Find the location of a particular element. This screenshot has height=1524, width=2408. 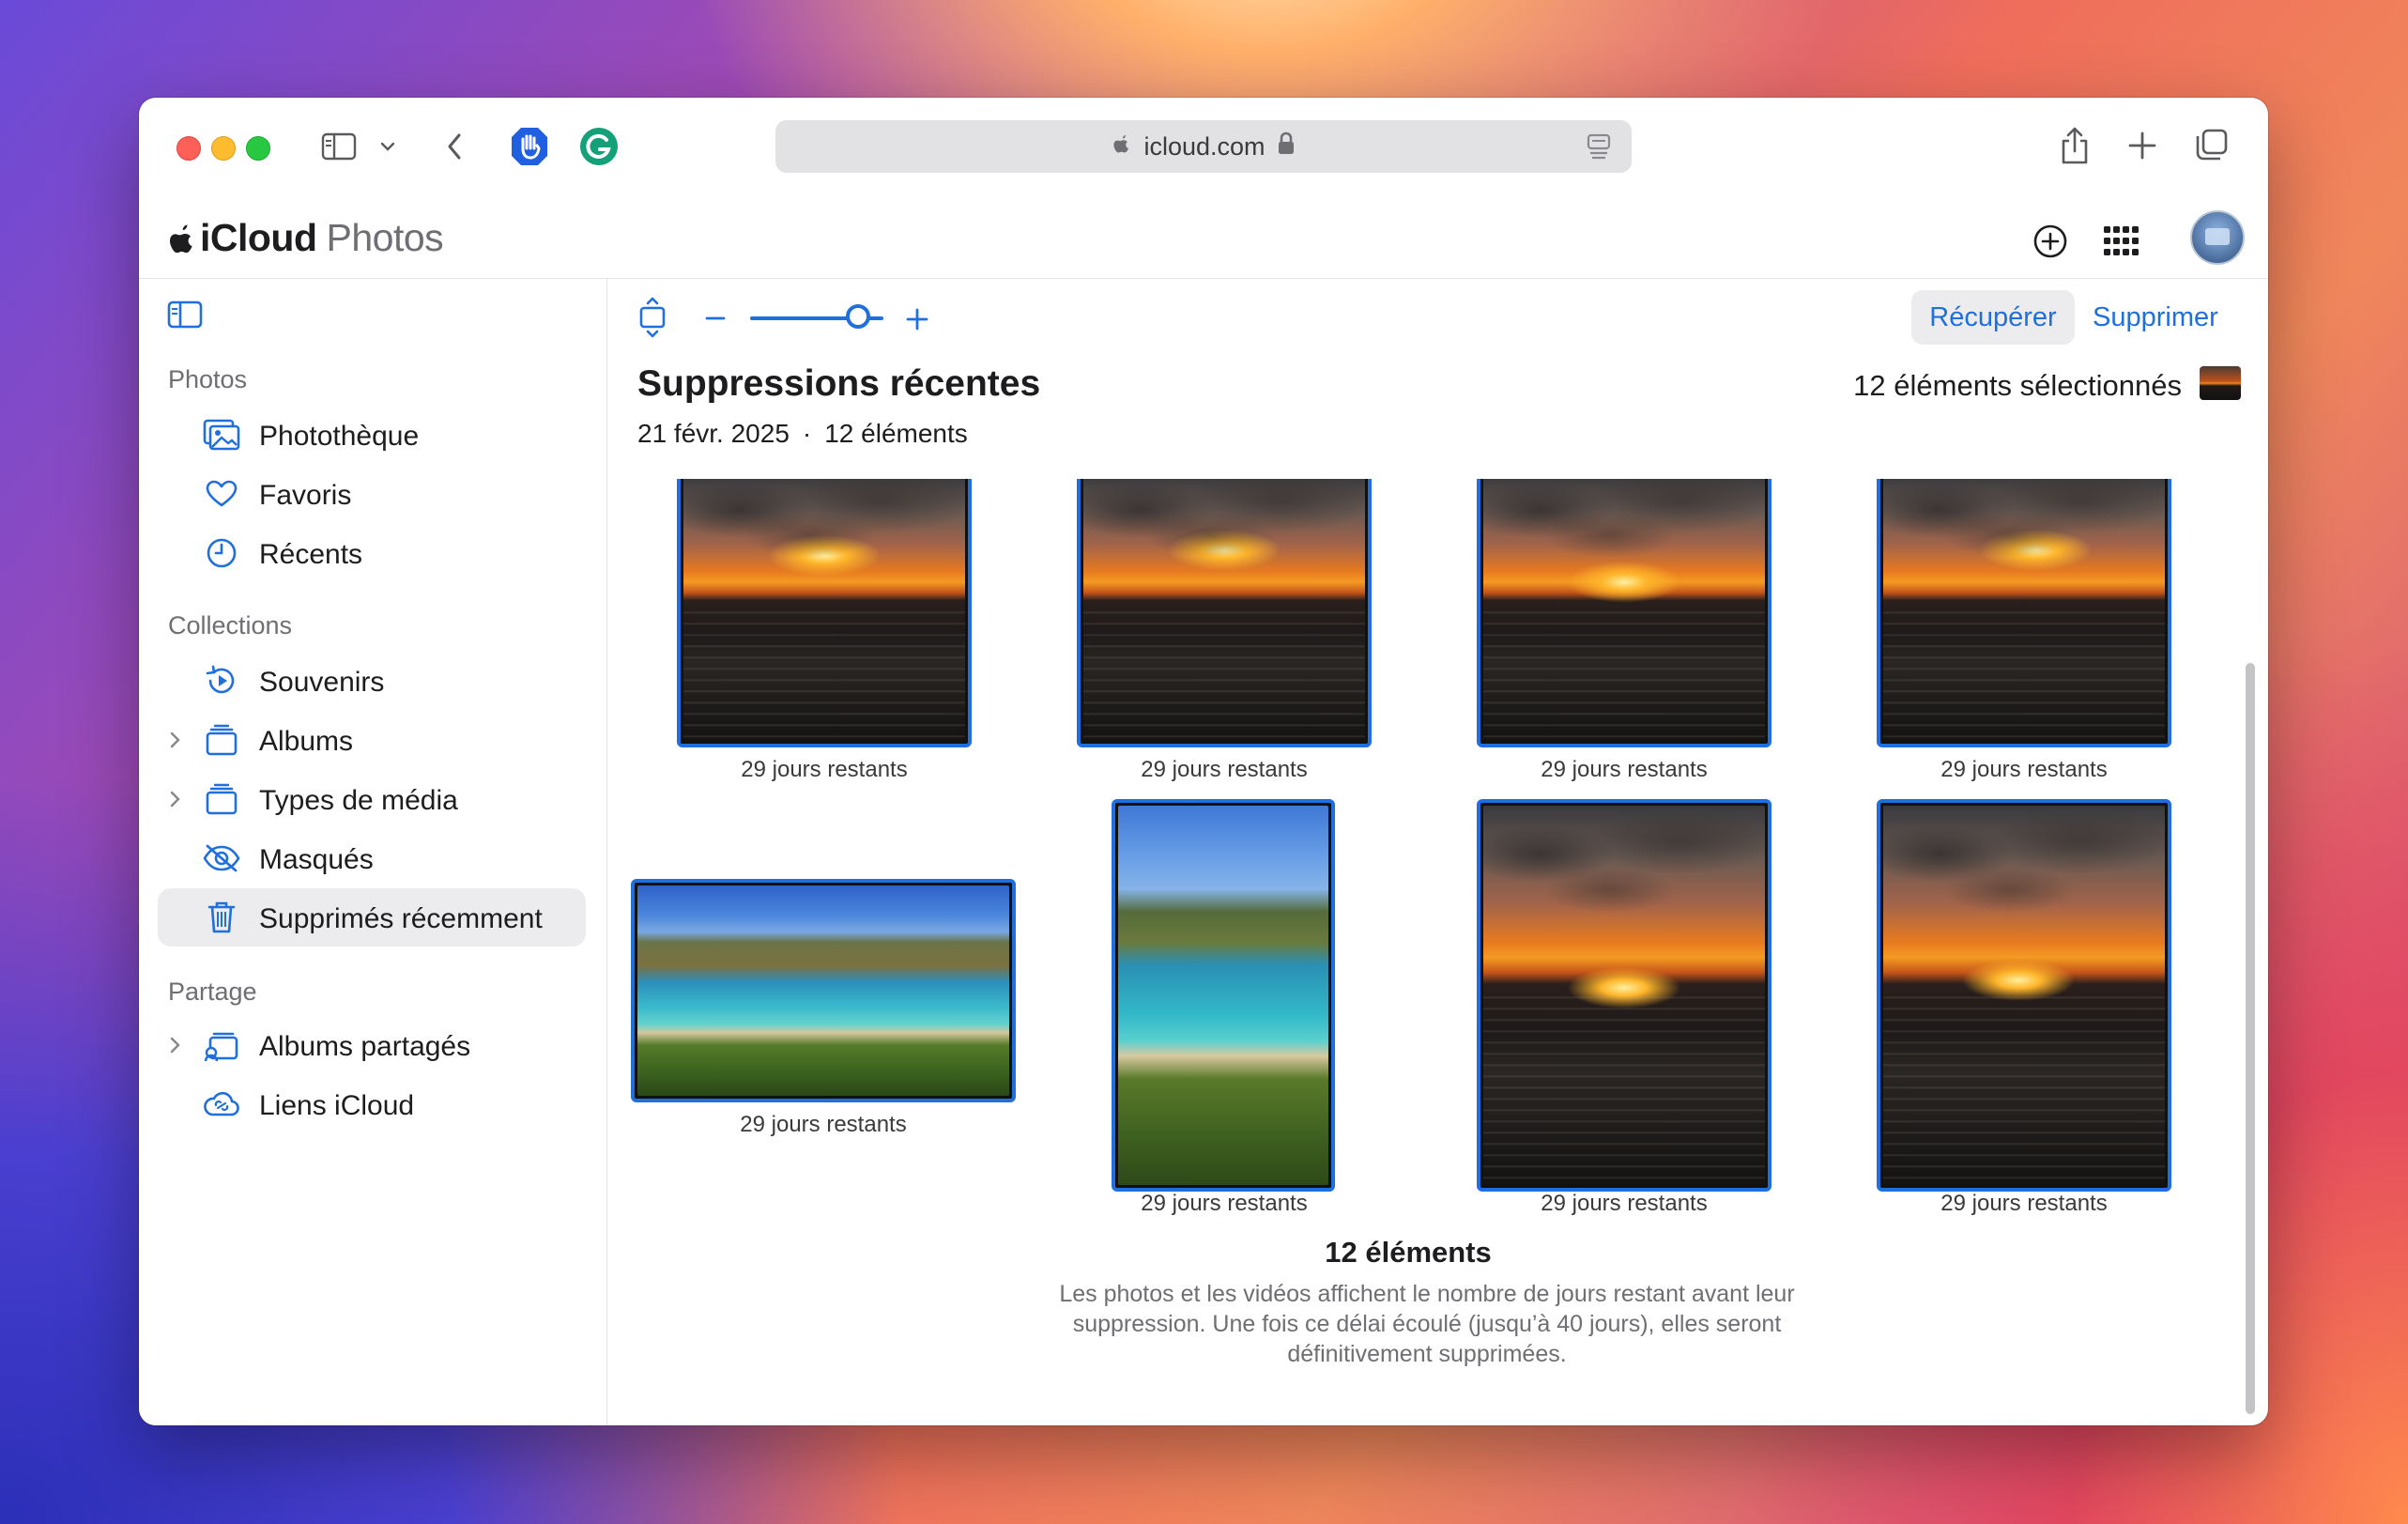

aspect-toggle-icon is located at coordinates (652, 318).